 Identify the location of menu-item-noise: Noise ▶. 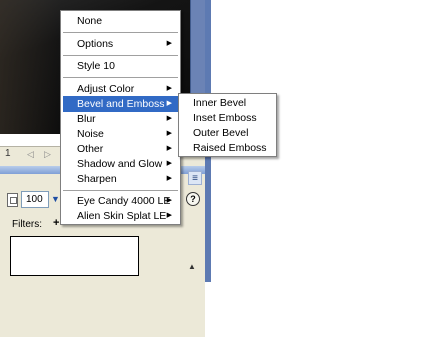
(120, 134).